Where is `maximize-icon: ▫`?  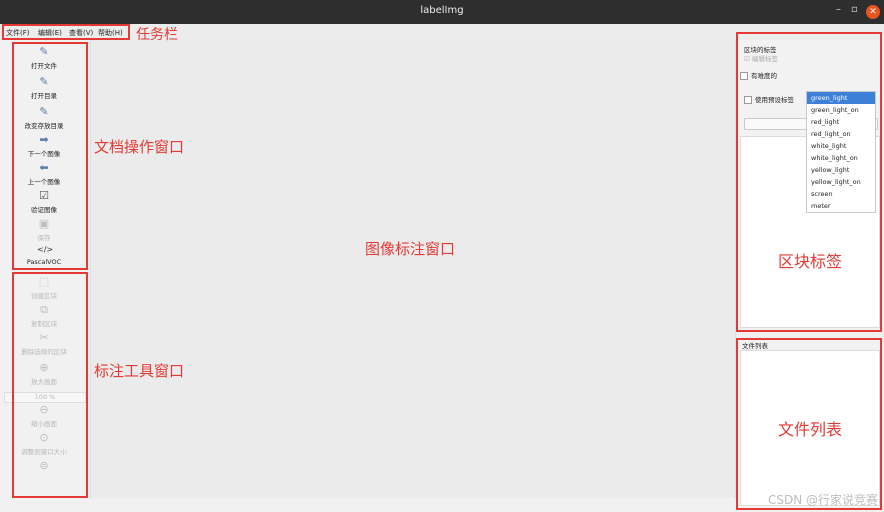
maximize-icon: ▫ is located at coordinates (854, 9).